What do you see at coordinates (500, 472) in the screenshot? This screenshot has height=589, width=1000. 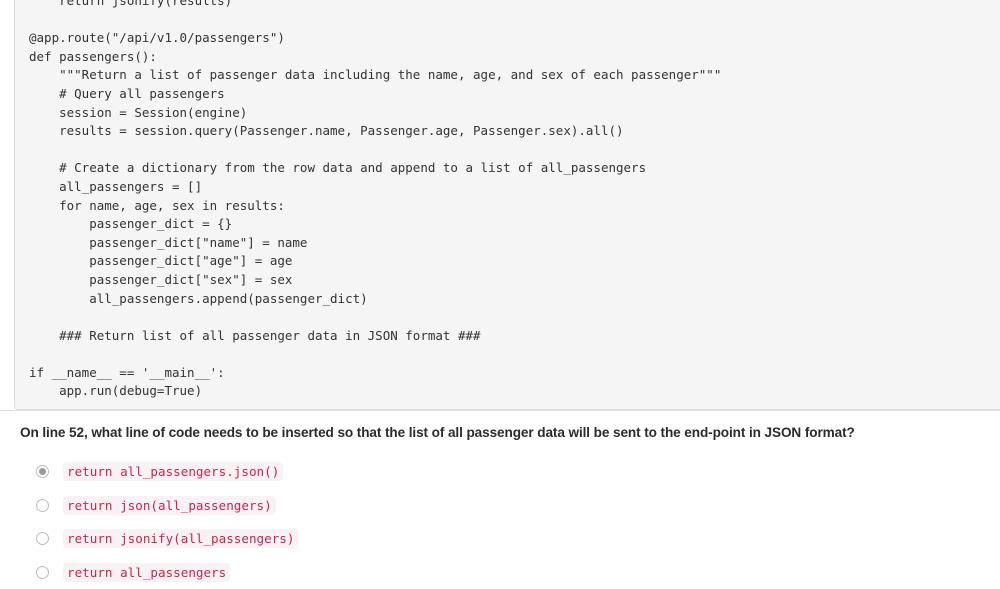 I see `answer-option-1: return all_passengers.json()` at bounding box center [500, 472].